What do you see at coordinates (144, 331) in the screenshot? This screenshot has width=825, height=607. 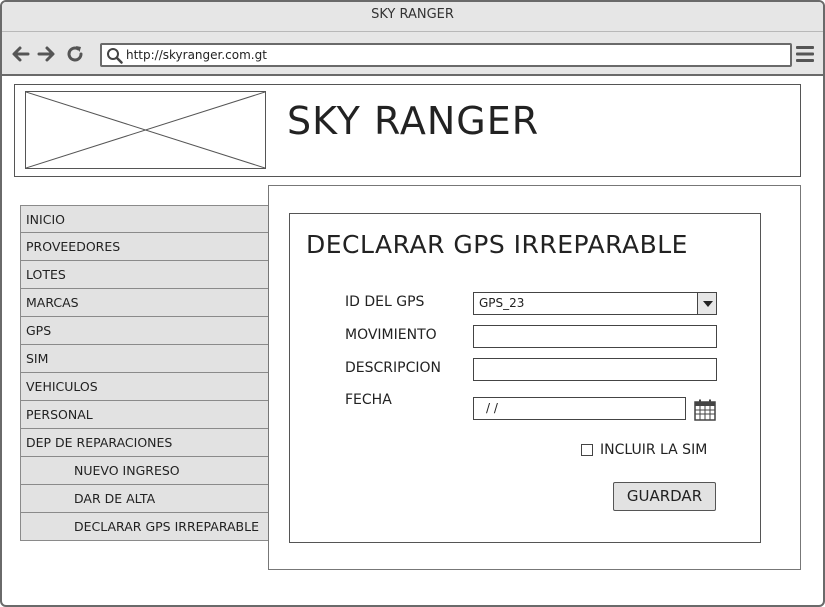 I see `sidebar-item-gps: GPS` at bounding box center [144, 331].